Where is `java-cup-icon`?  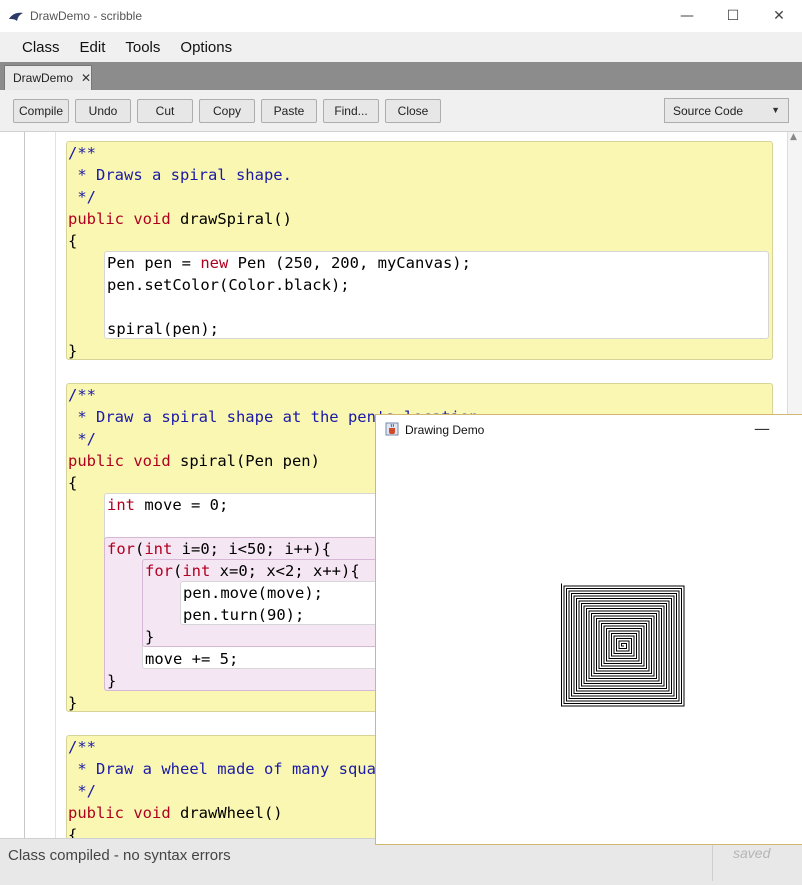 java-cup-icon is located at coordinates (392, 429).